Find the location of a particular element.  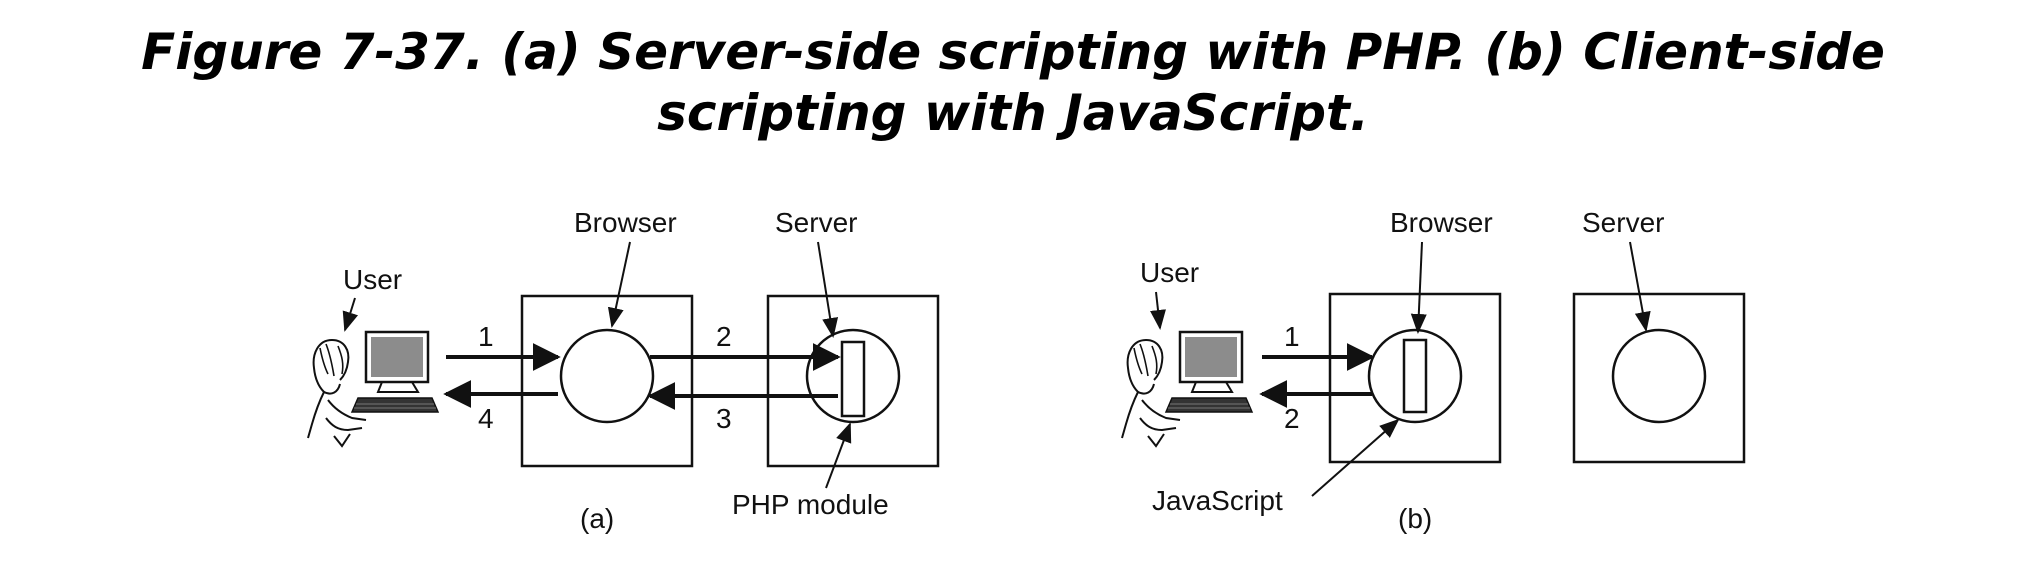

browser-a-label: Browser is located at coordinates (625, 222).